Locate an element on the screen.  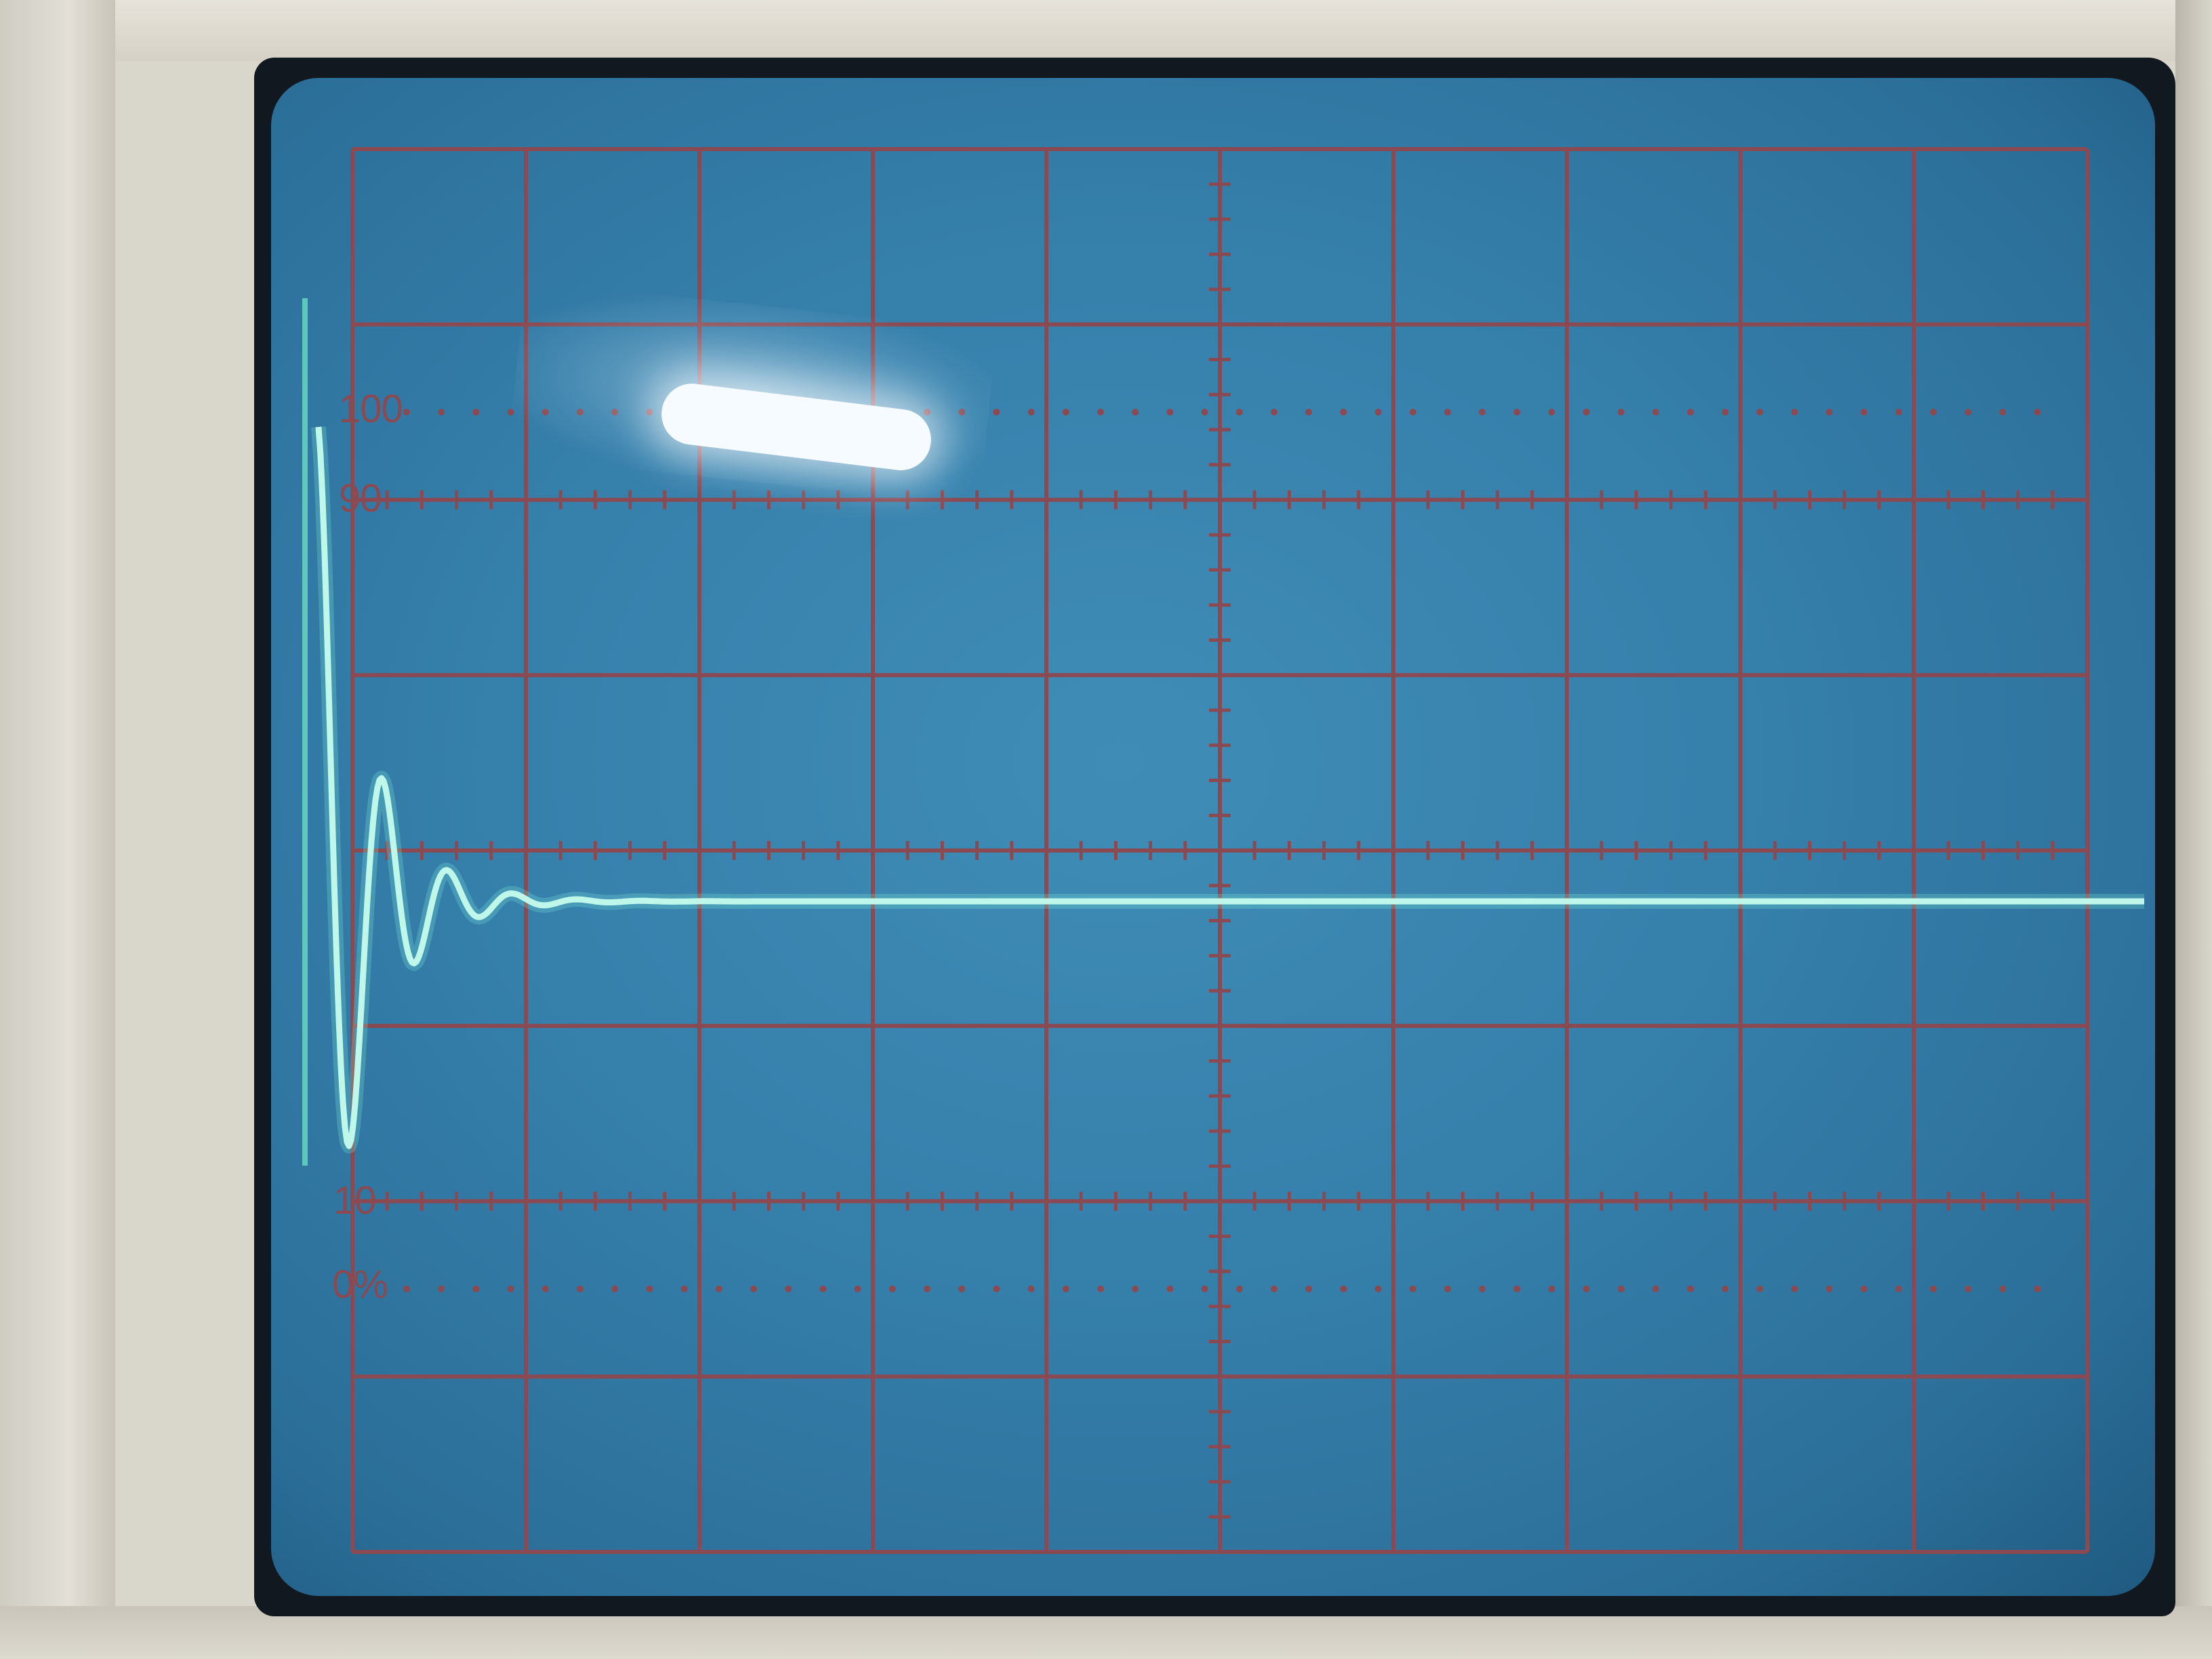
label-0-percent: 0% is located at coordinates (360, 1285).